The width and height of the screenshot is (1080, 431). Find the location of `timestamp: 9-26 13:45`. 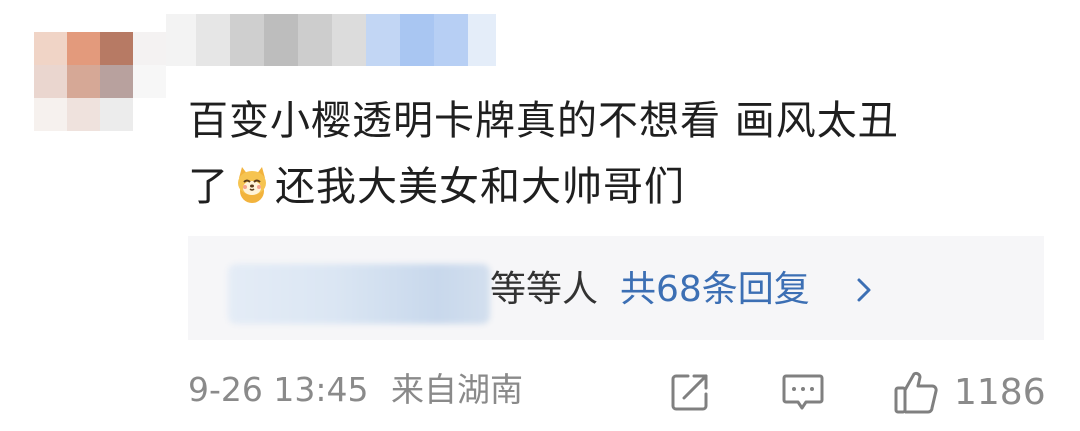

timestamp: 9-26 13:45 is located at coordinates (278, 389).